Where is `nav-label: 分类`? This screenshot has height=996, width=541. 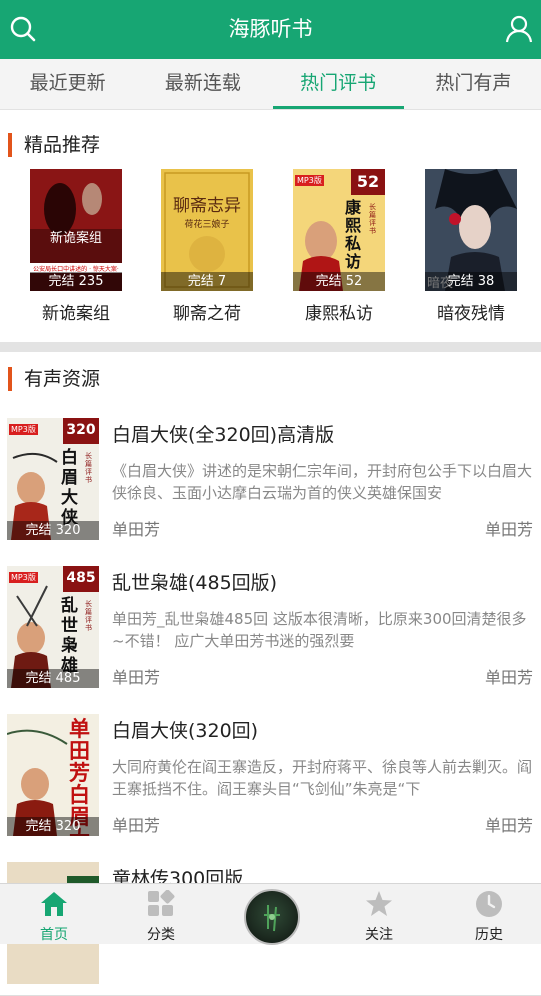
nav-label: 分类 is located at coordinates (161, 935).